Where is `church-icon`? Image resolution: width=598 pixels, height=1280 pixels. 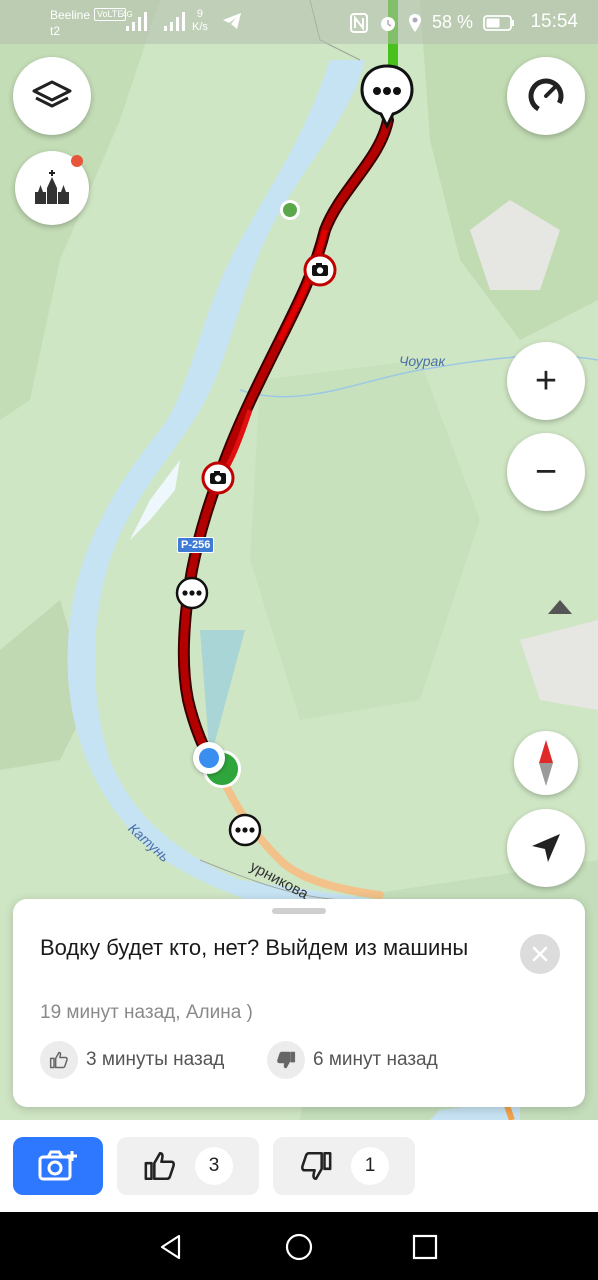
church-icon is located at coordinates (52, 187).